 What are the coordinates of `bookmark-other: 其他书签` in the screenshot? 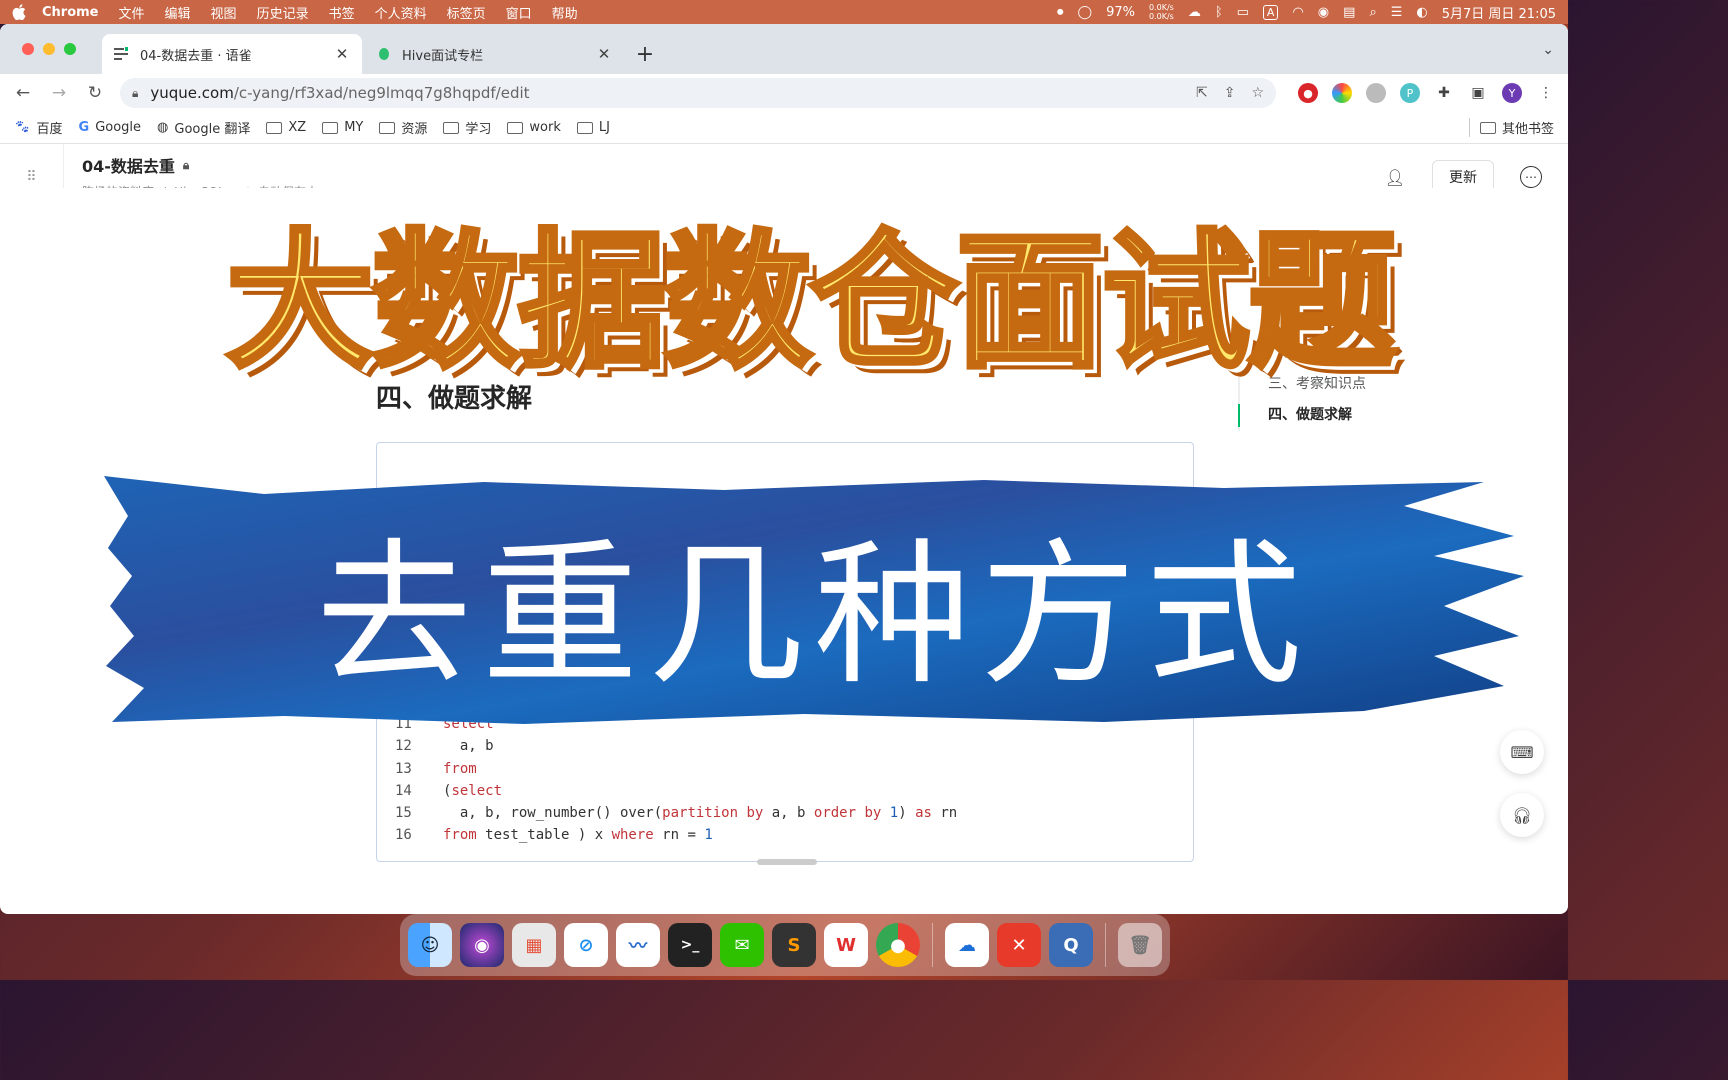 It's located at (1511, 127).